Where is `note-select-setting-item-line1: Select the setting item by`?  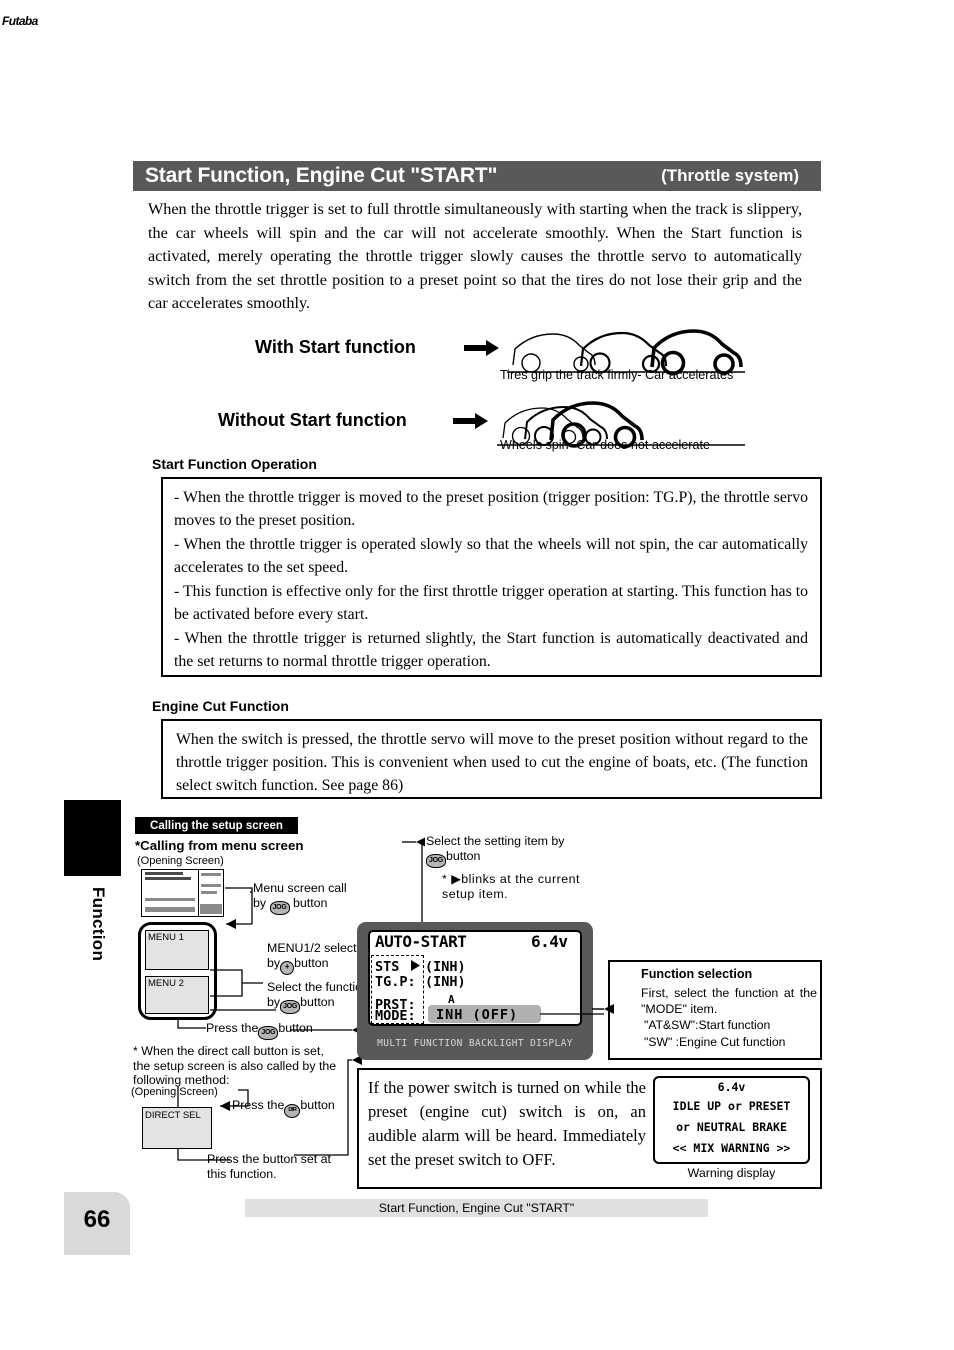 note-select-setting-item-line1: Select the setting item by is located at coordinates (495, 841).